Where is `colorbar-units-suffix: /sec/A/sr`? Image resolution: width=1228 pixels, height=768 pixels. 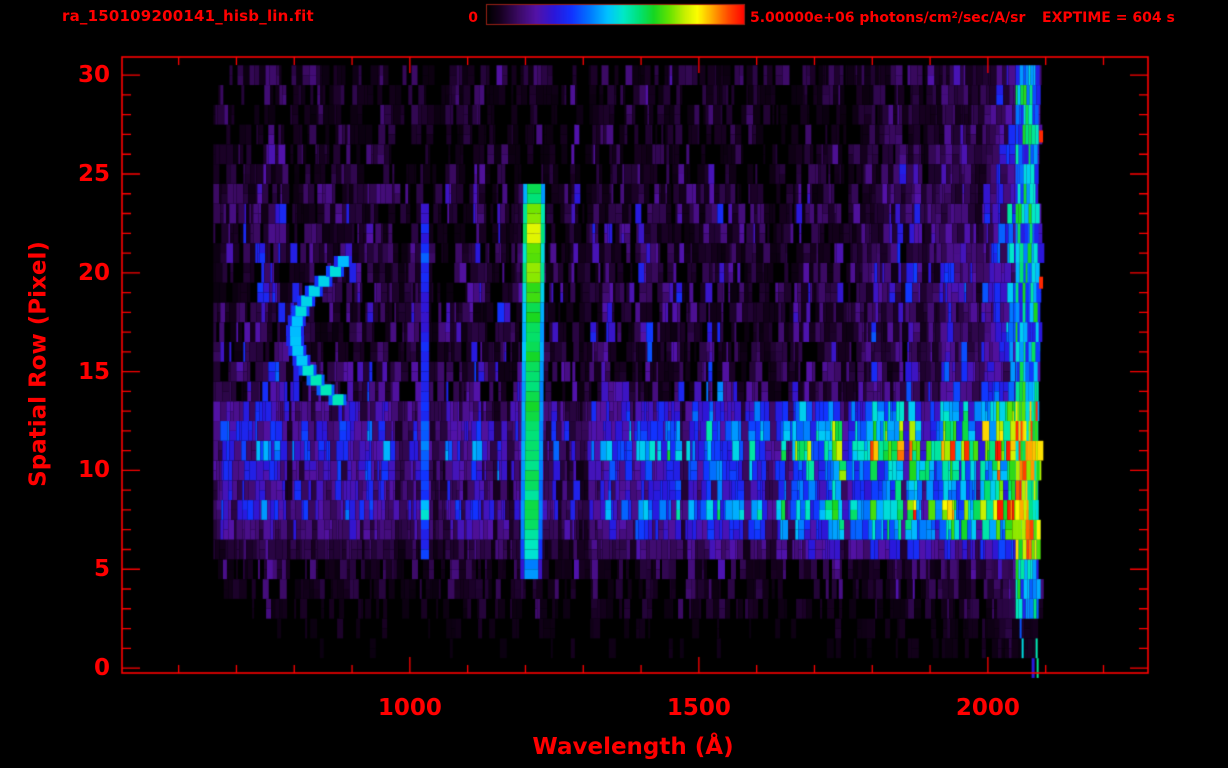
colorbar-units-suffix: /sec/A/sr is located at coordinates (991, 18).